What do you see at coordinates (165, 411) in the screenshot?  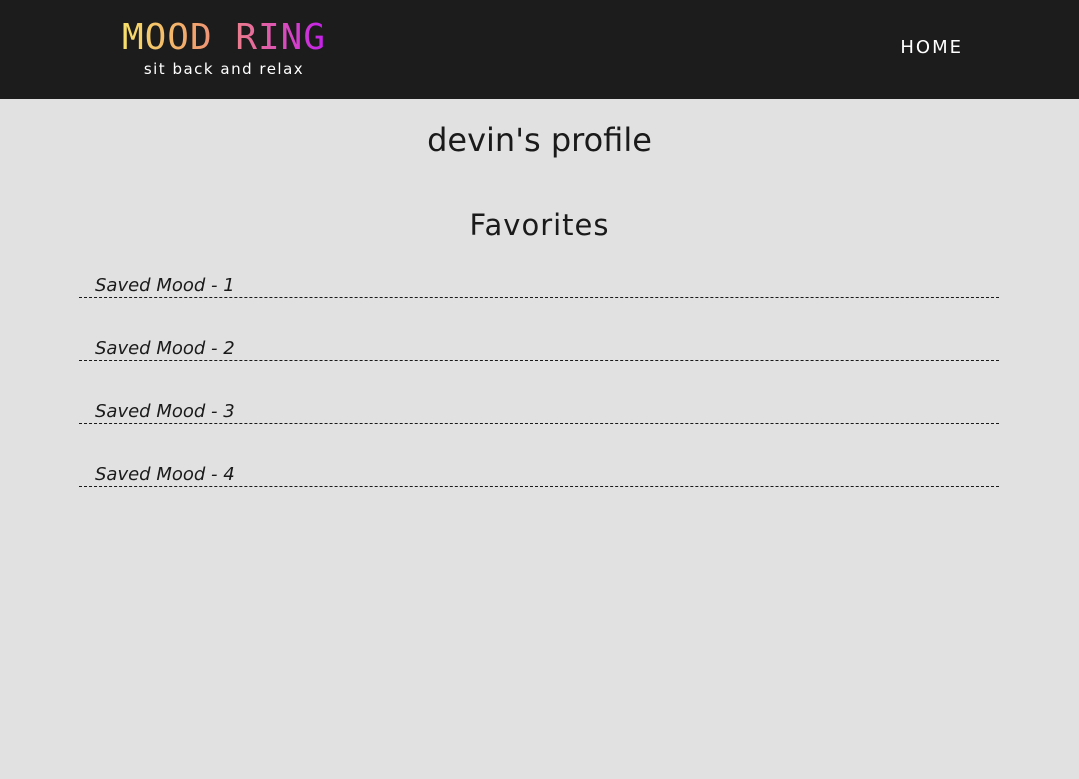 I see `favorite-item-label: Saved Mood - 3` at bounding box center [165, 411].